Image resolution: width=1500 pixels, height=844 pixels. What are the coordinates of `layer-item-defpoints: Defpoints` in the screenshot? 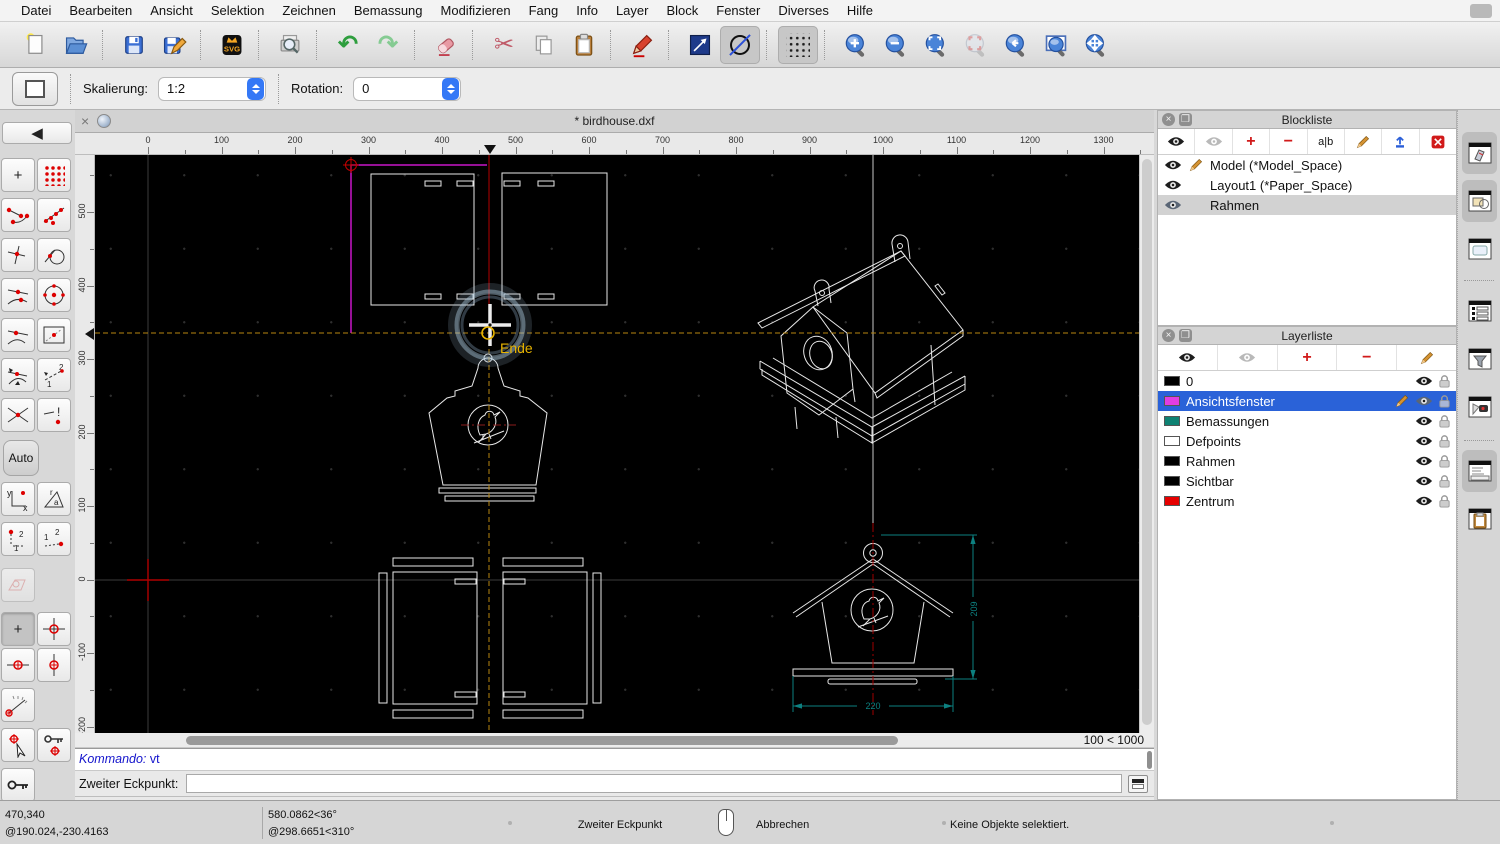 It's located at (1307, 441).